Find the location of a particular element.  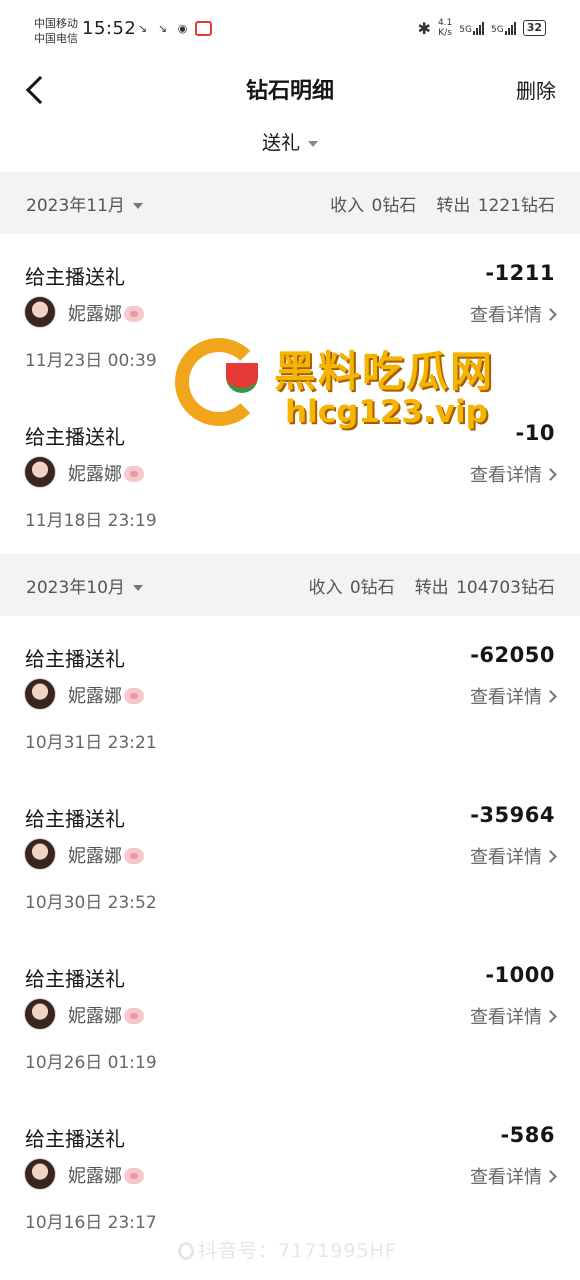

status-time: 15:52 is located at coordinates (109, 28).